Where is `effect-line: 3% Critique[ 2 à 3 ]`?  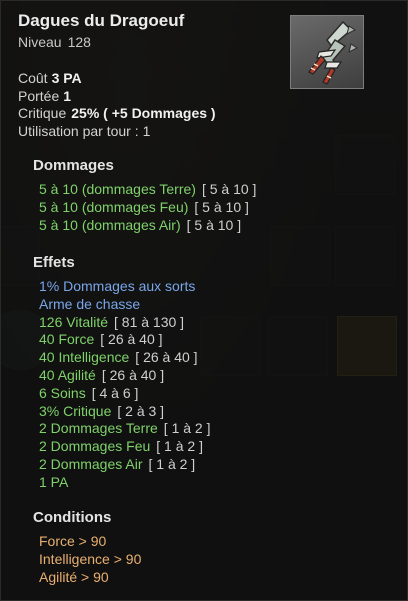 effect-line: 3% Critique[ 2 à 3 ] is located at coordinates (102, 410).